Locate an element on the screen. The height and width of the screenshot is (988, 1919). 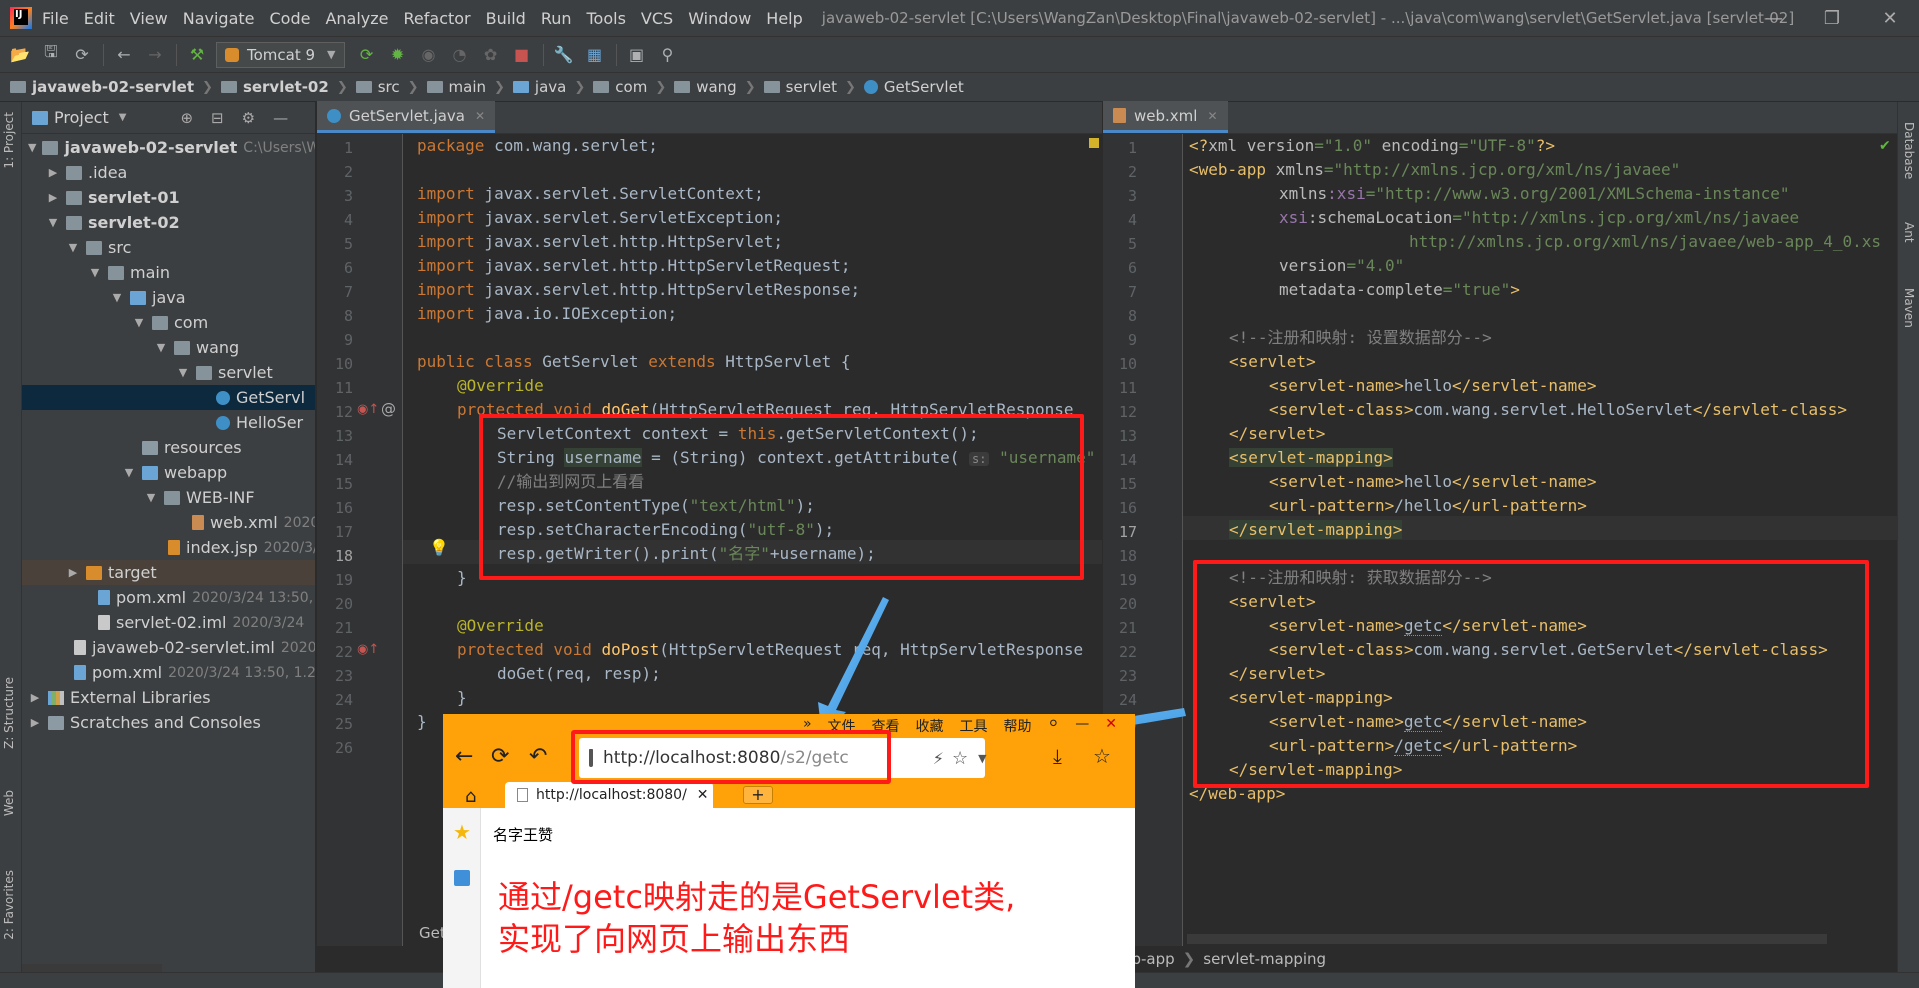
tree-item: ▶ Scratches and Consoles is located at coordinates (168, 722).